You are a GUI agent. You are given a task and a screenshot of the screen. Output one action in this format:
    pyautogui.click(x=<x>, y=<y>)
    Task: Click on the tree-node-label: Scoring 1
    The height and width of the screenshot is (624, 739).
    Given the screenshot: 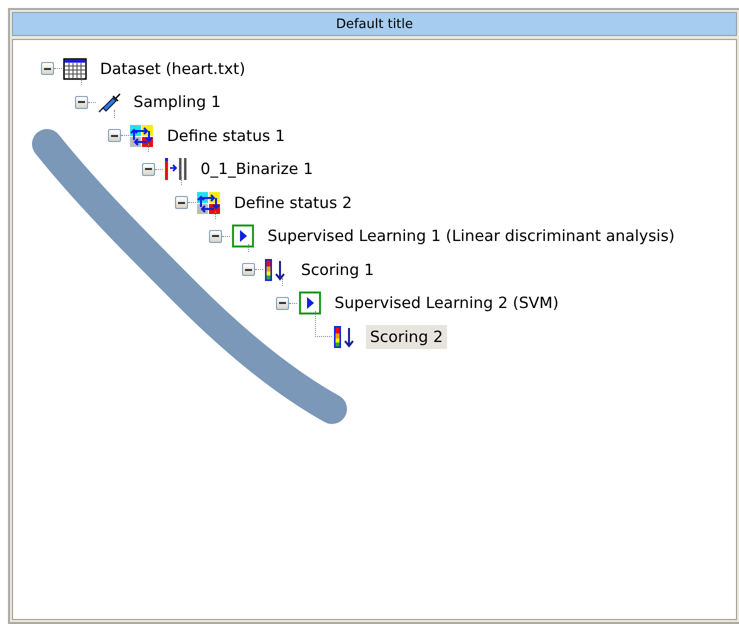 What is the action you would take?
    pyautogui.click(x=337, y=270)
    